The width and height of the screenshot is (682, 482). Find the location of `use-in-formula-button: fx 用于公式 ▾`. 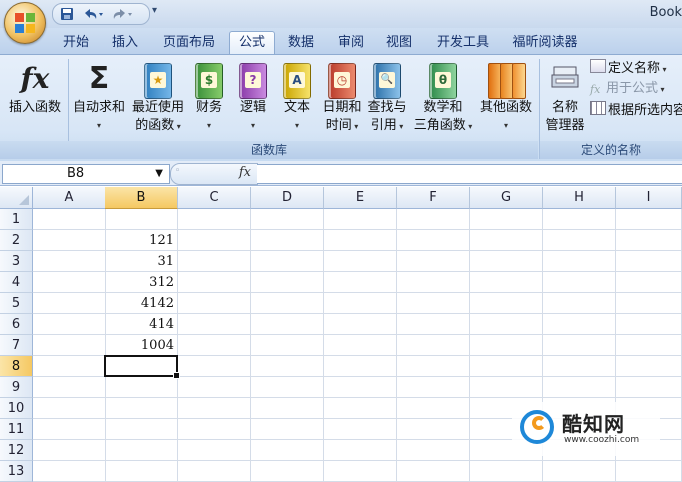

use-in-formula-button: fx 用于公式 ▾ is located at coordinates (627, 89).